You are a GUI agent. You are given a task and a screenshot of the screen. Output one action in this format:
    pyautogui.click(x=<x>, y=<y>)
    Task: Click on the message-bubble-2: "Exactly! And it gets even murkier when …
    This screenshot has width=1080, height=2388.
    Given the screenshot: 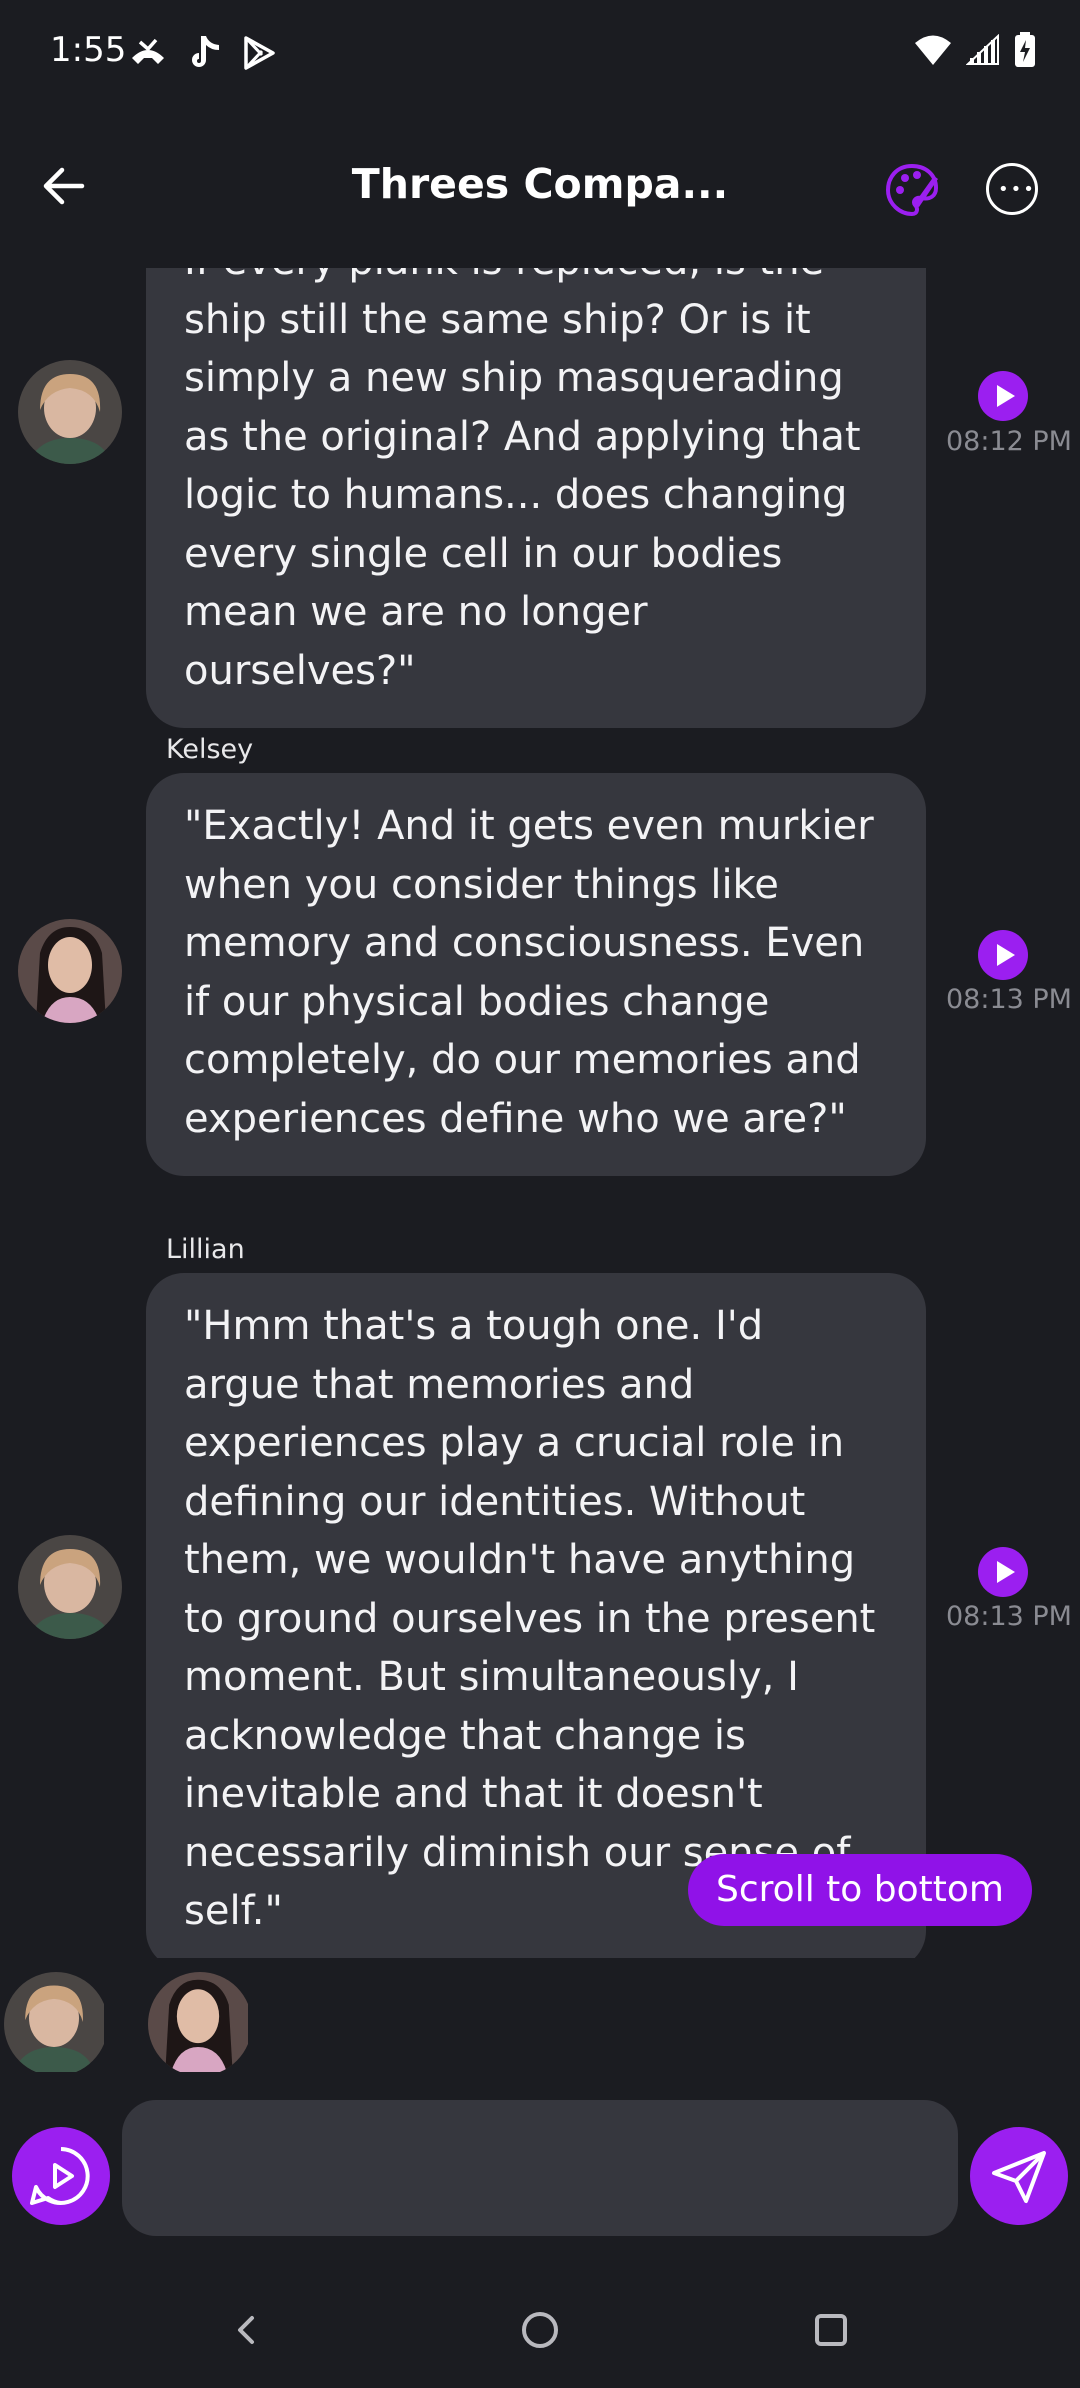 What is the action you would take?
    pyautogui.click(x=536, y=974)
    